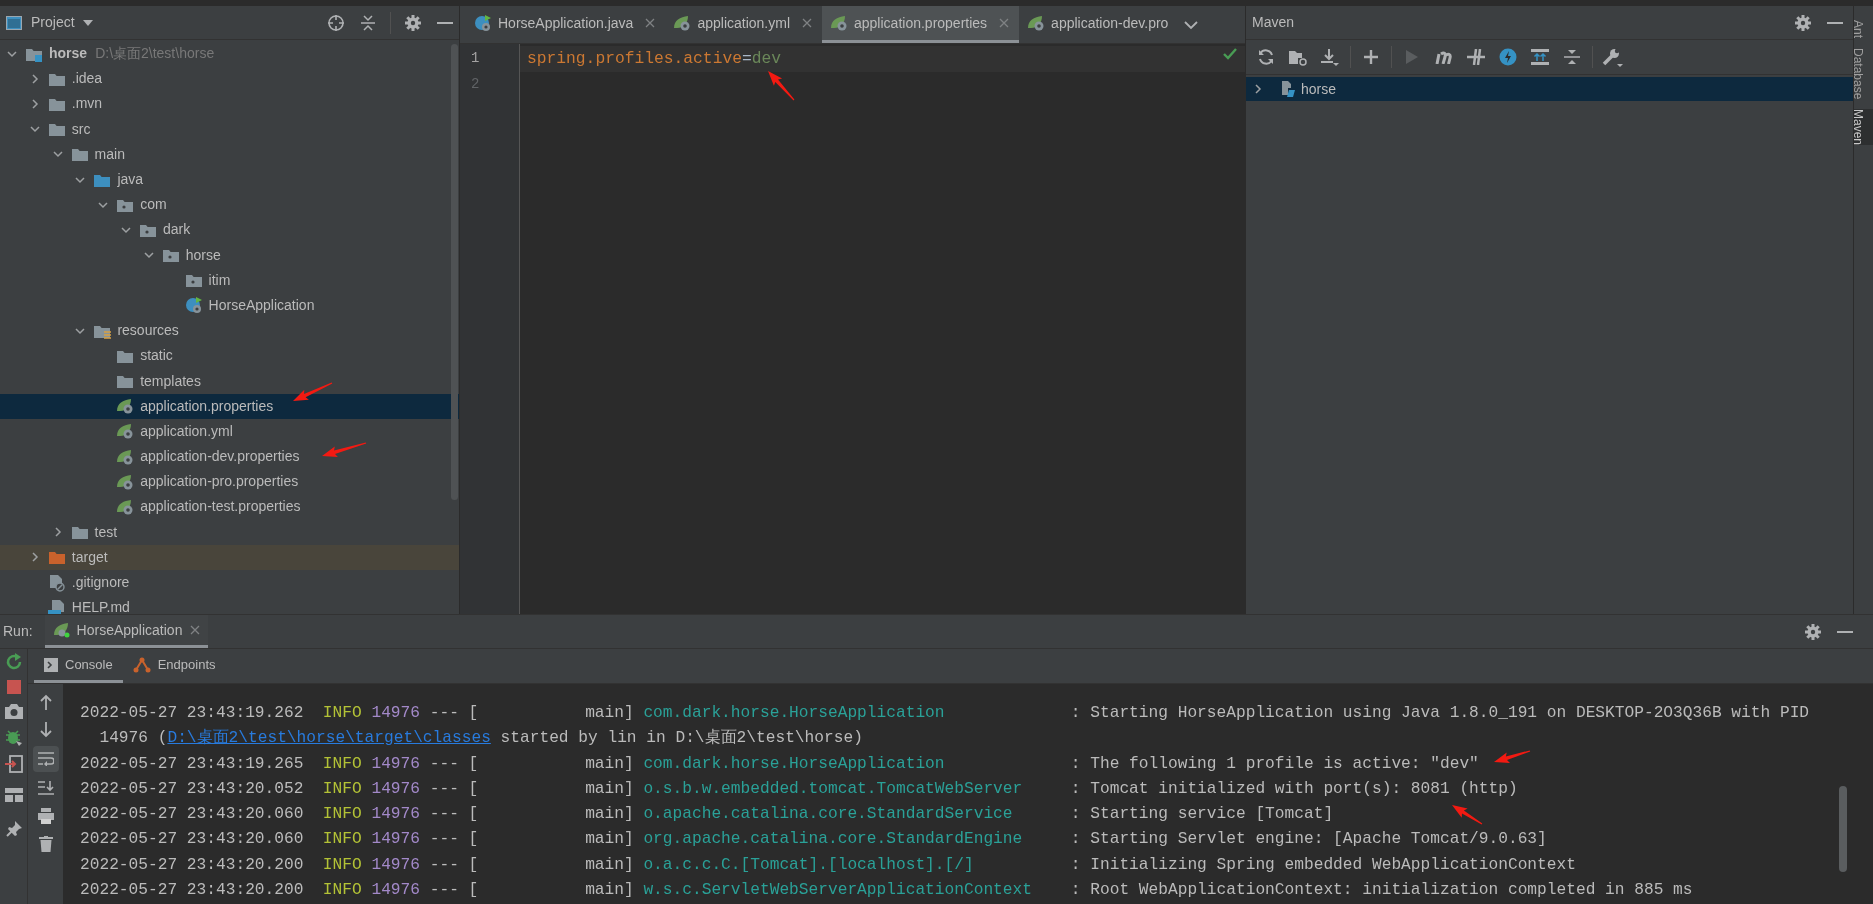 This screenshot has height=904, width=1873. I want to click on tree-item-label: .gitignore, so click(100, 583).